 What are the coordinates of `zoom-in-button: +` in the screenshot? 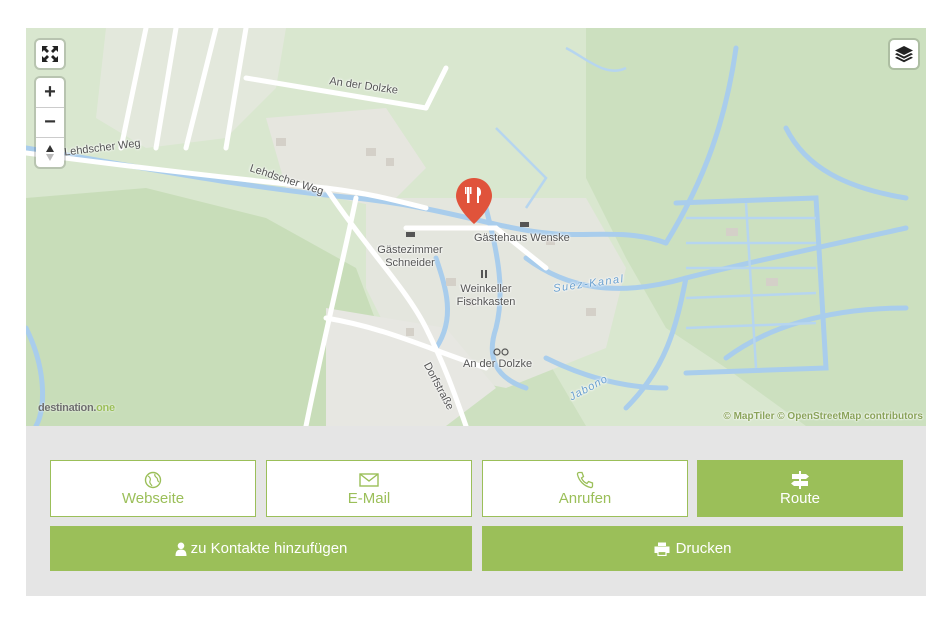 It's located at (50, 93).